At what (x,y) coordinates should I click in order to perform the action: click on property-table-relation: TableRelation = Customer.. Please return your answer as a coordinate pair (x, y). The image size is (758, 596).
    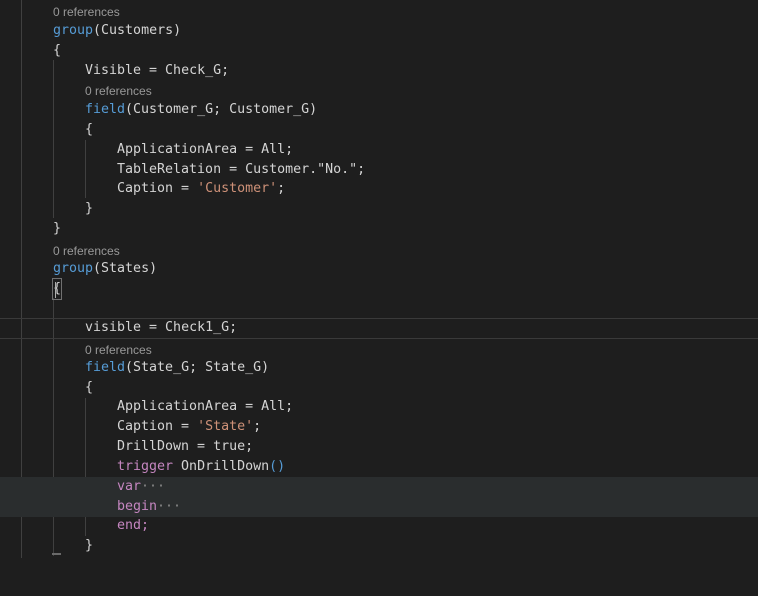
    Looking at the image, I should click on (217, 169).